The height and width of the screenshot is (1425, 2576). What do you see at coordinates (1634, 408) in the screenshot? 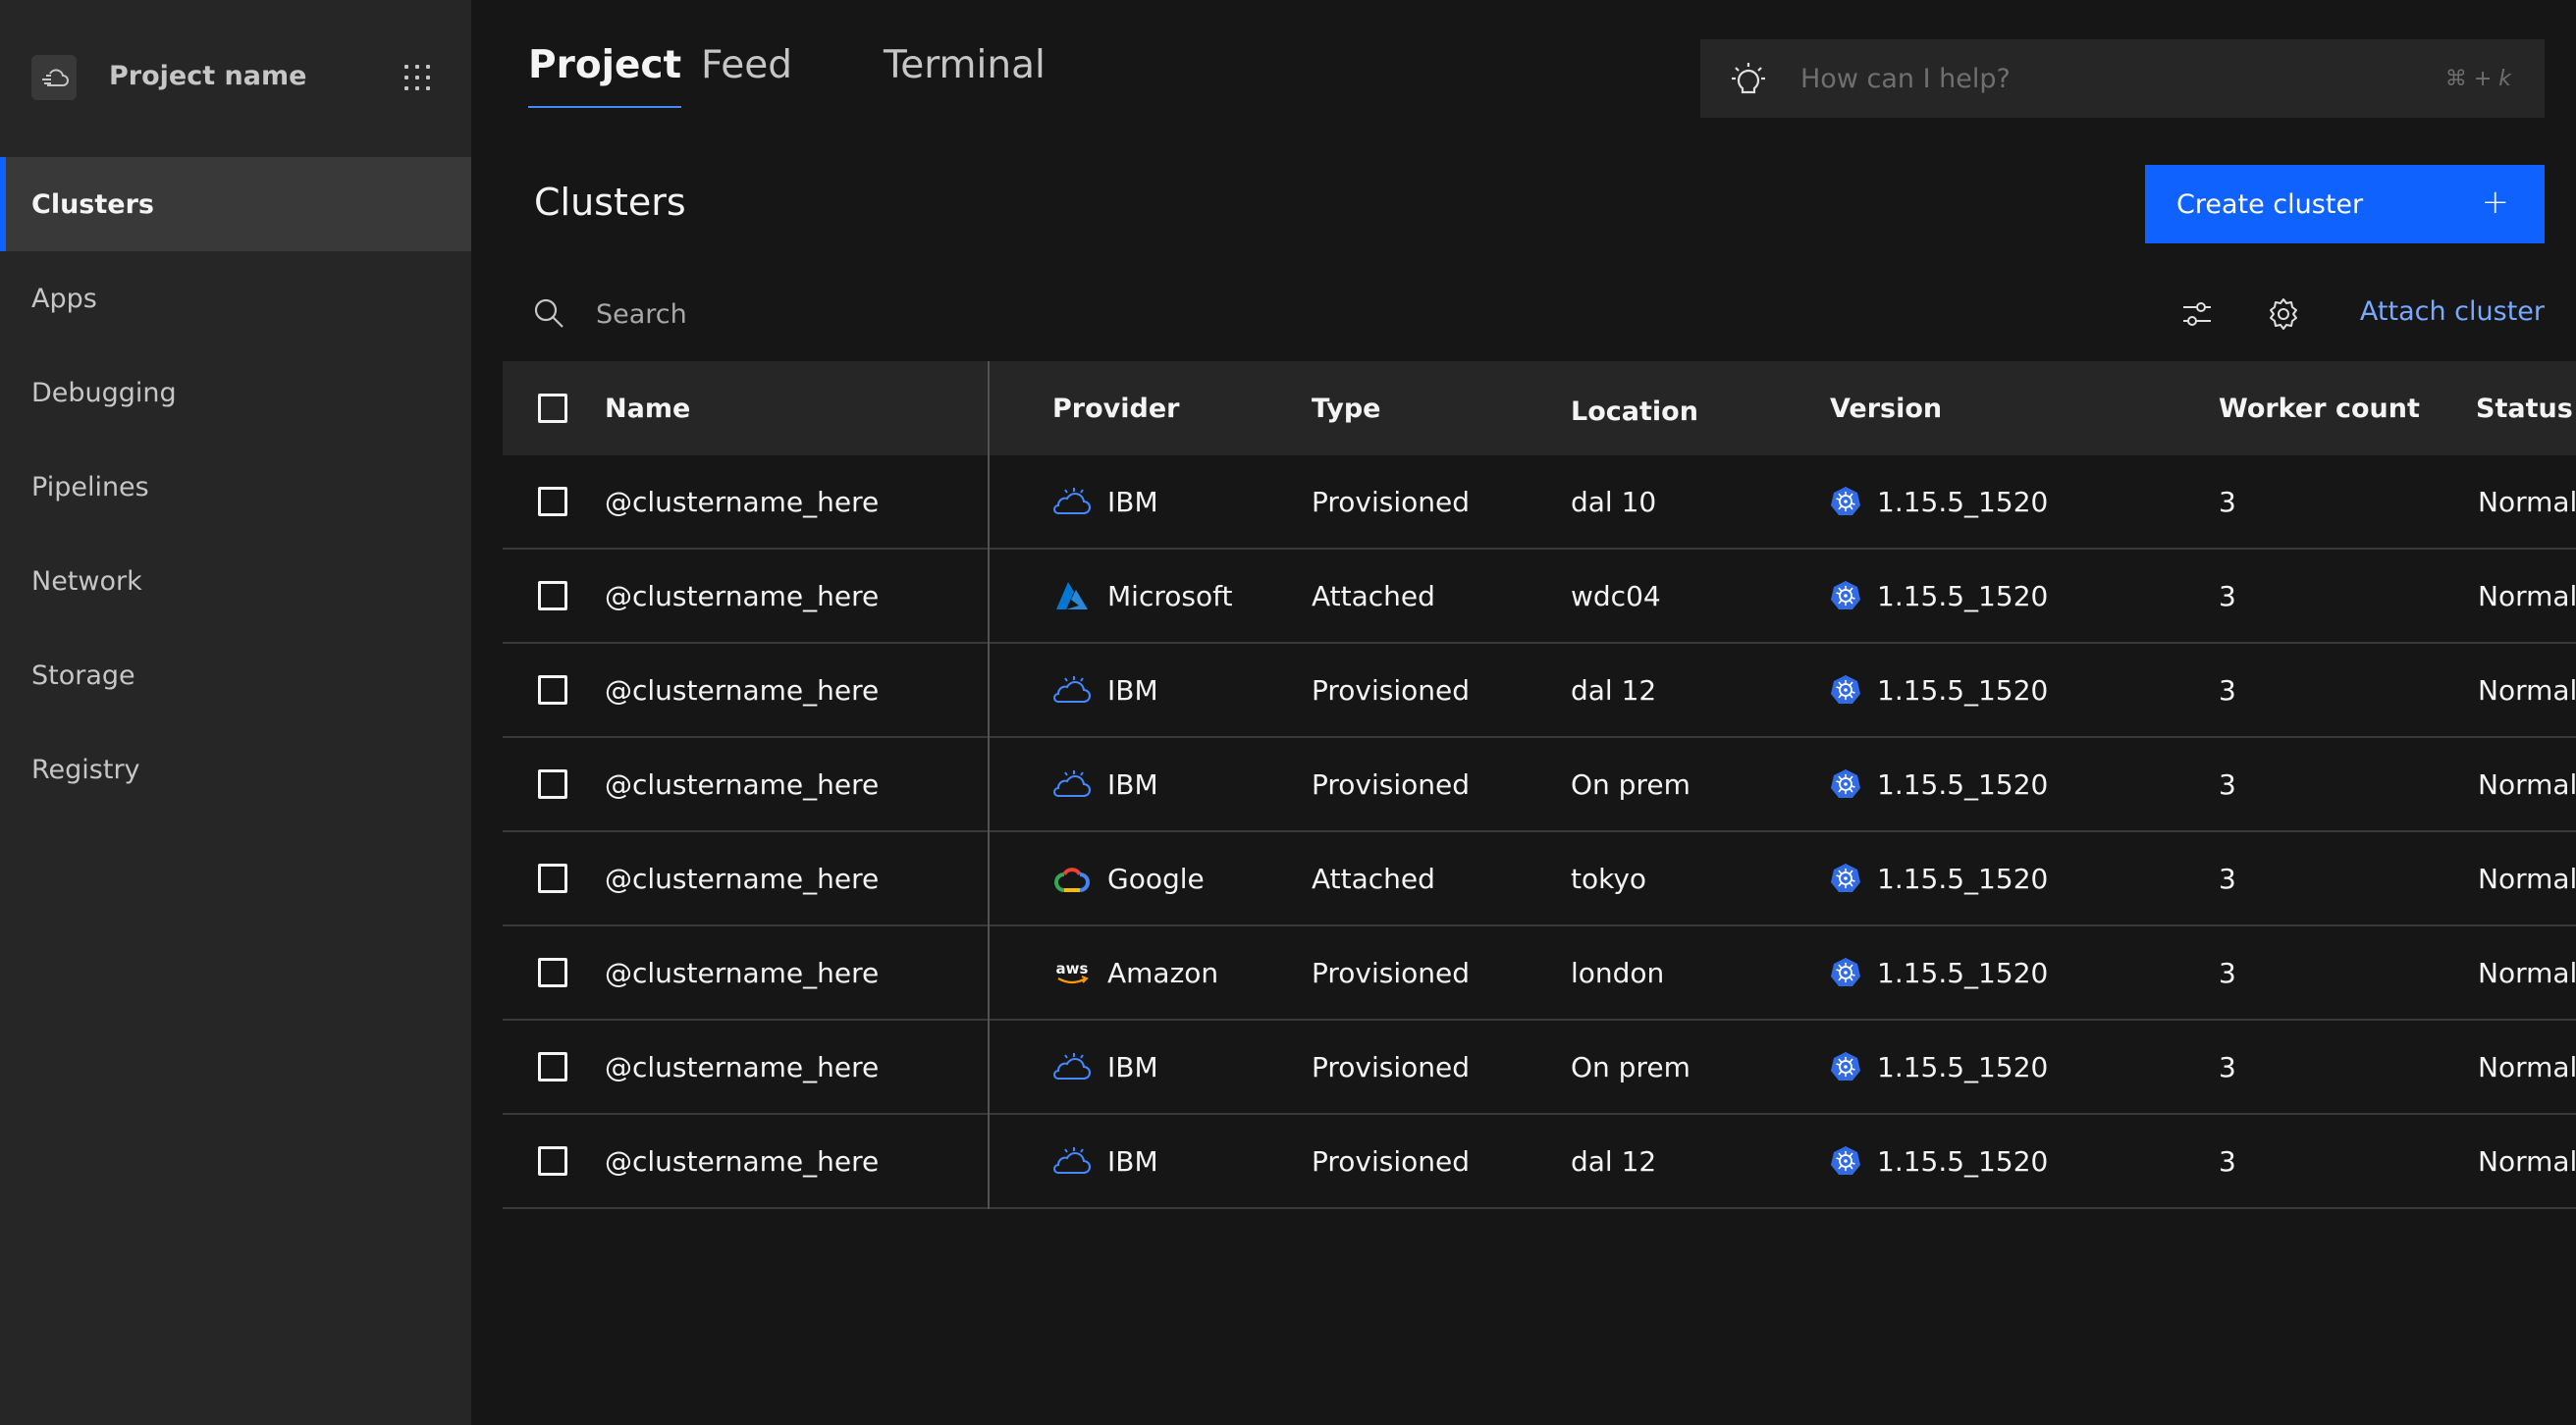
I see `column-header-location: Location` at bounding box center [1634, 408].